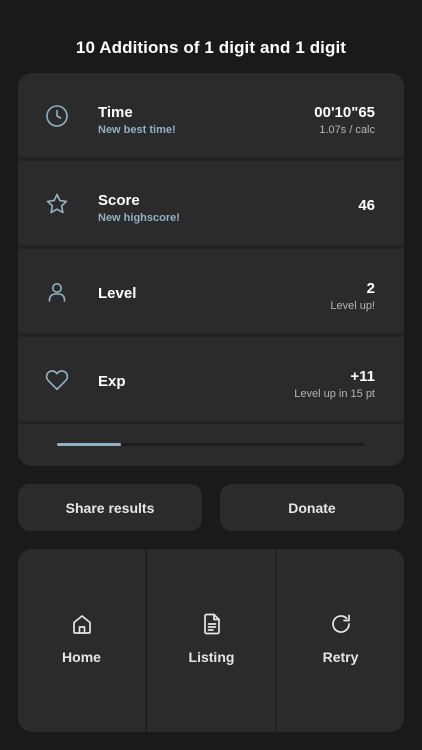 The height and width of the screenshot is (750, 422). What do you see at coordinates (211, 657) in the screenshot?
I see `nav-label: Listing` at bounding box center [211, 657].